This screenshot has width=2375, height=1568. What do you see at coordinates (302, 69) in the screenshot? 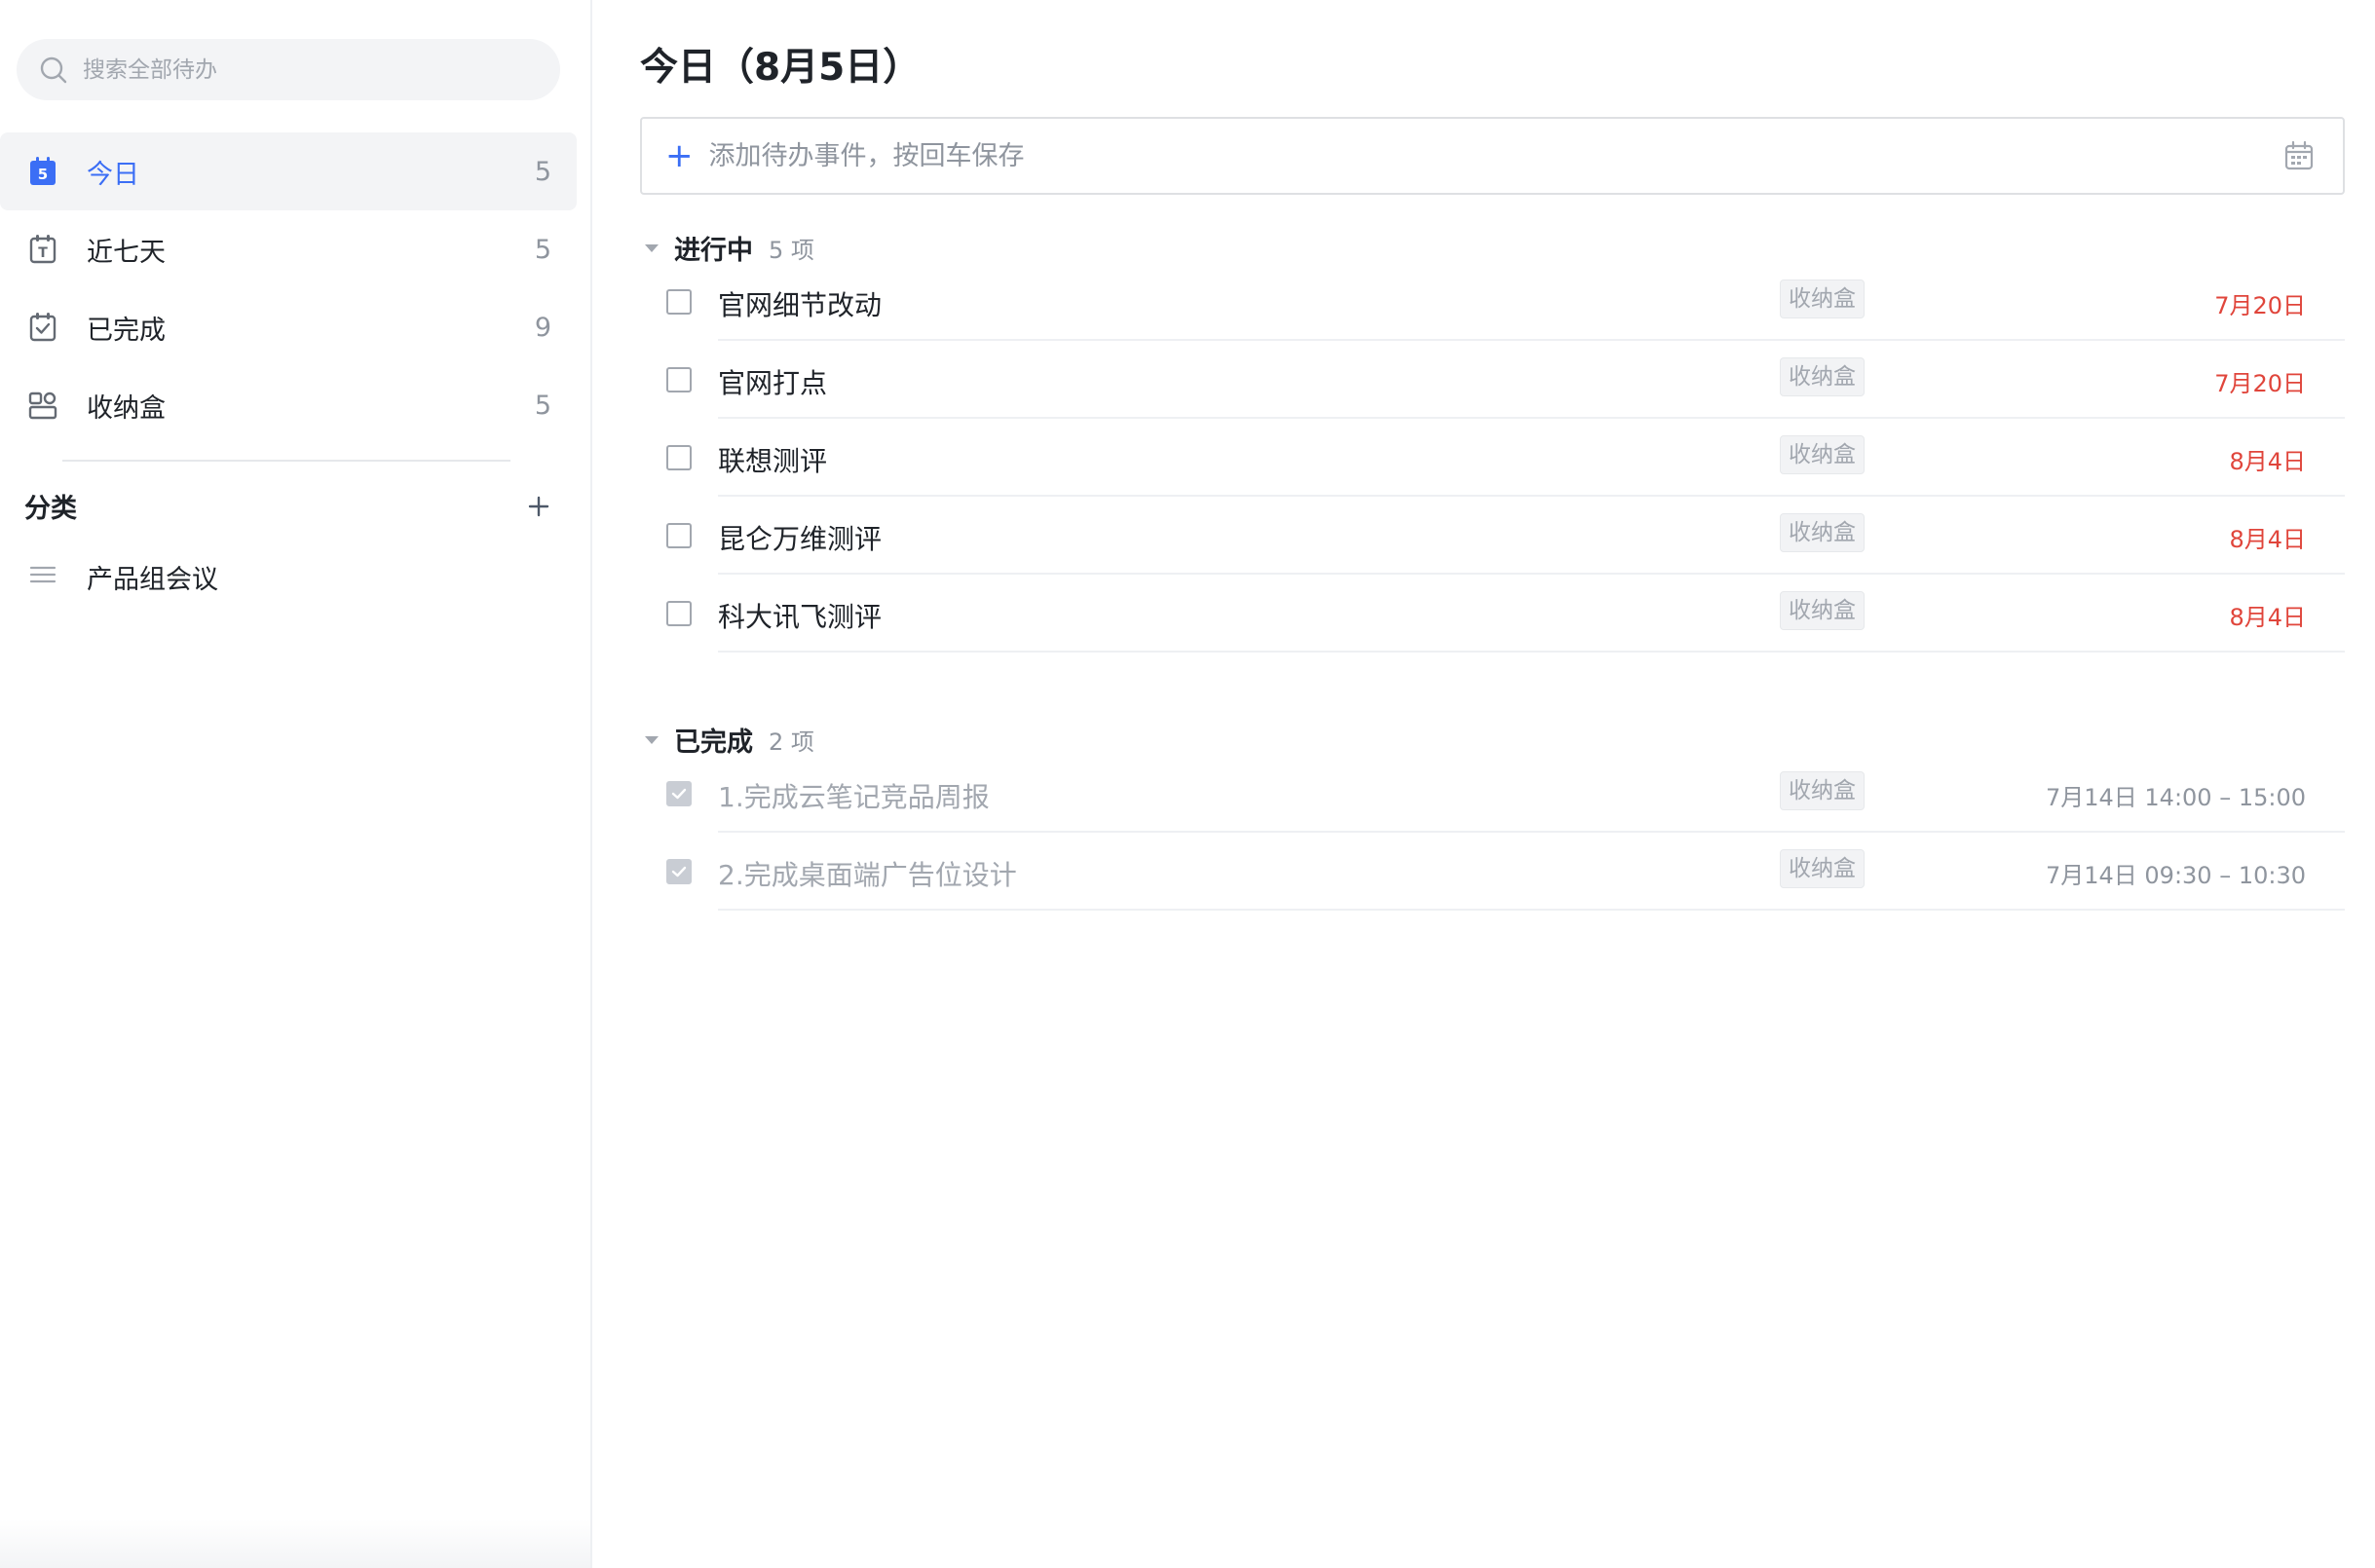
I see `search-input` at bounding box center [302, 69].